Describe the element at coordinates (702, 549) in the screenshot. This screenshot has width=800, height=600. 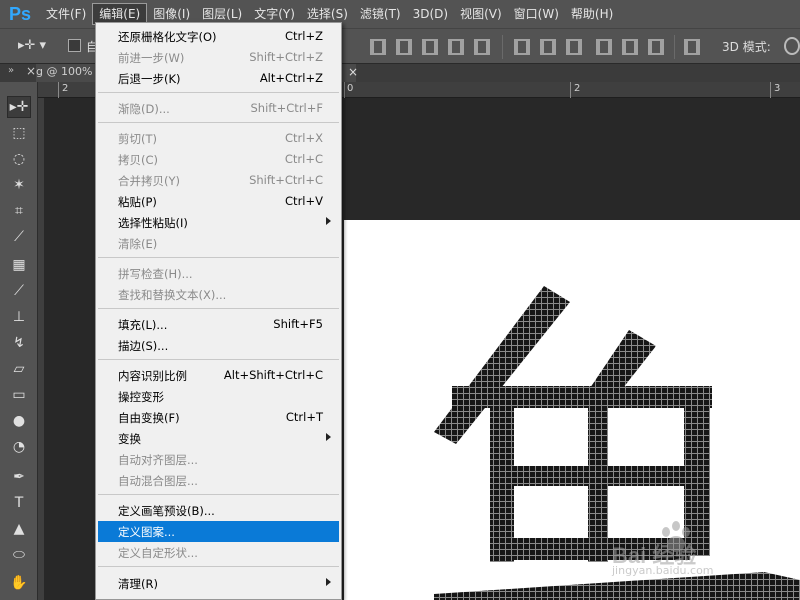
I see `baidu-jingyan-watermark: Bai 经验 jingyan.baidu.com` at that location.